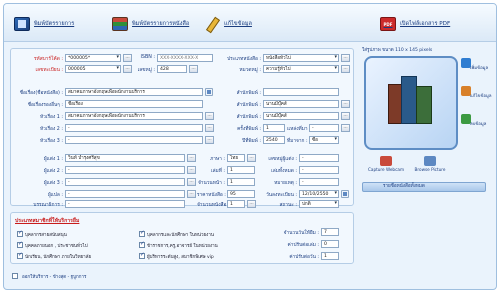 Image resolution: width=500 pixels, height=293 pixels. What do you see at coordinates (324, 140) in the screenshot?
I see `source-select: ซื้อ` at bounding box center [324, 140].